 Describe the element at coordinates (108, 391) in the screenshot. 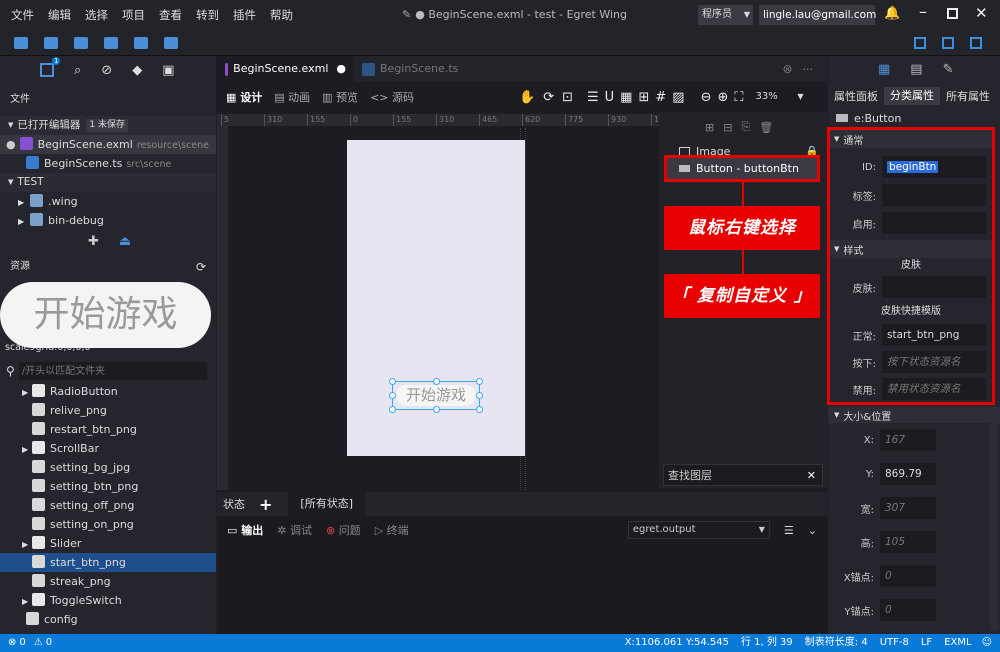

I see `resource-item: ▶ RadioButton` at that location.